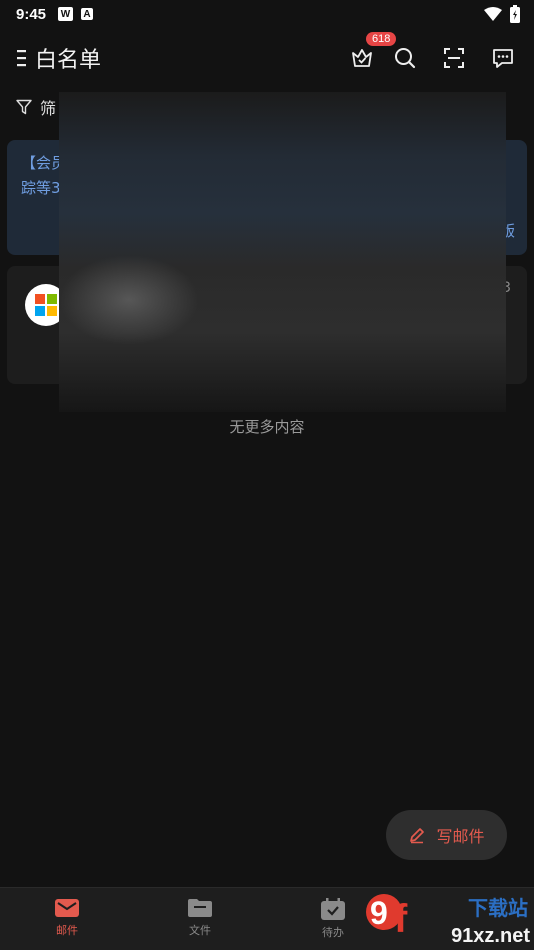  Describe the element at coordinates (460, 836) in the screenshot. I see `compose-label: 写邮件` at that location.